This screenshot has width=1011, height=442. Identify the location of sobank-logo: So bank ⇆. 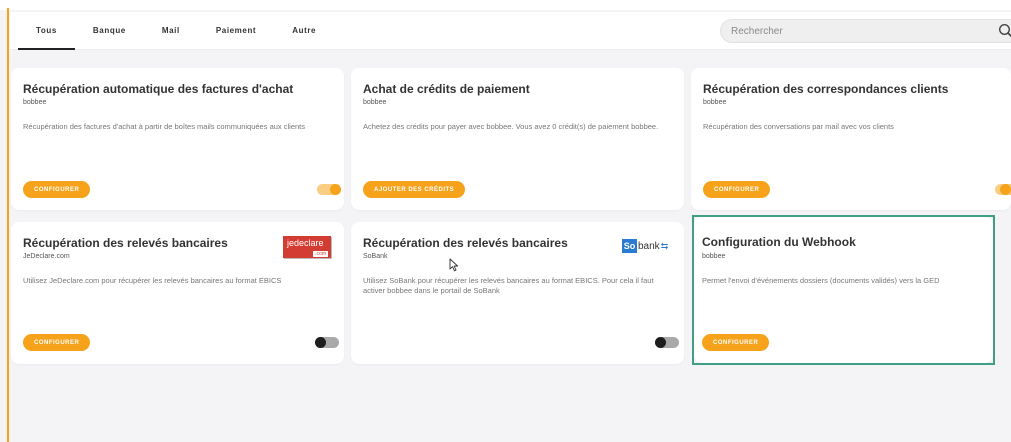
(645, 246).